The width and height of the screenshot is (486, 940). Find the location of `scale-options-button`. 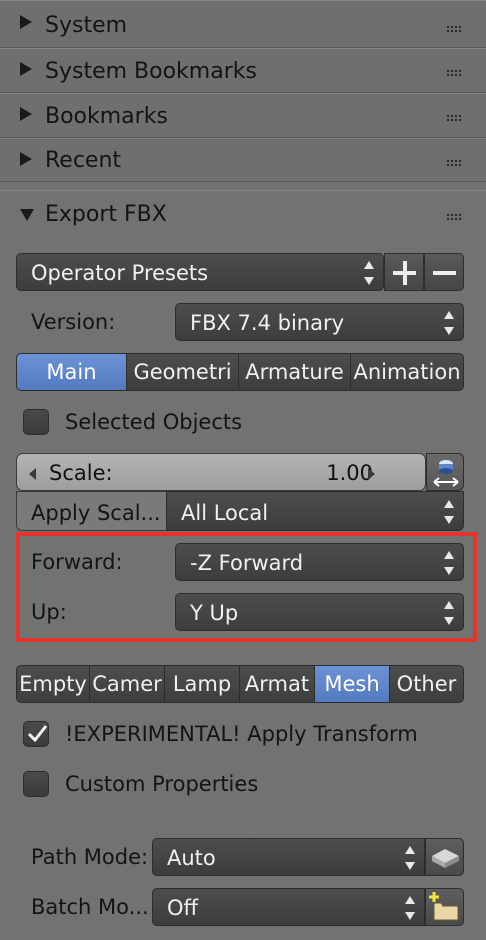

scale-options-button is located at coordinates (445, 472).